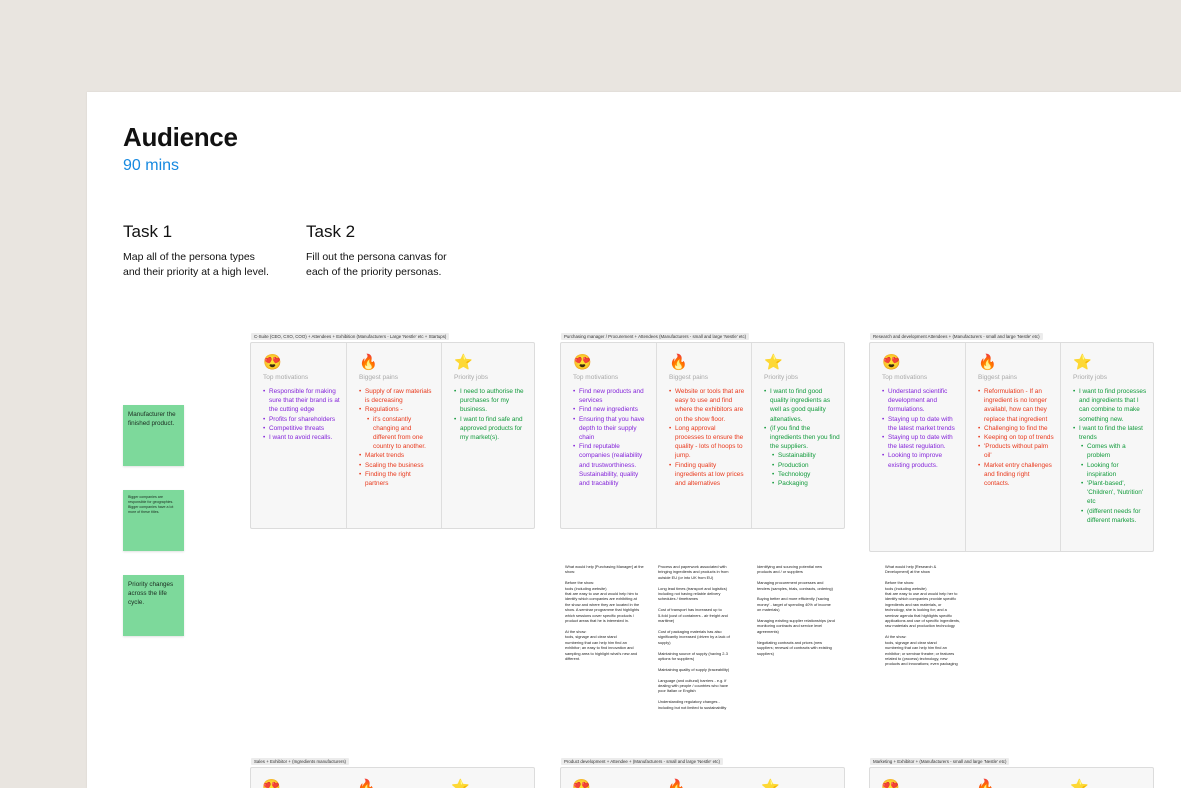  I want to click on list-item: Regulations -, so click(397, 409).